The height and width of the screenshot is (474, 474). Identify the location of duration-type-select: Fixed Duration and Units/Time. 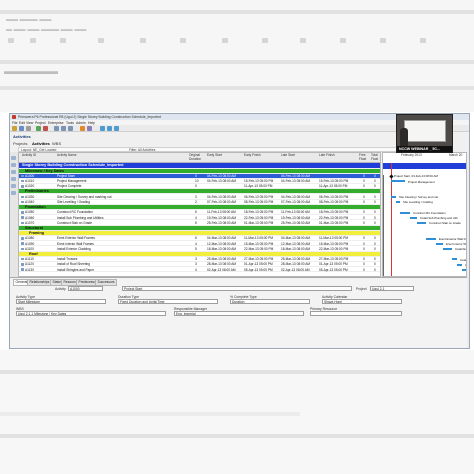
(168, 301).